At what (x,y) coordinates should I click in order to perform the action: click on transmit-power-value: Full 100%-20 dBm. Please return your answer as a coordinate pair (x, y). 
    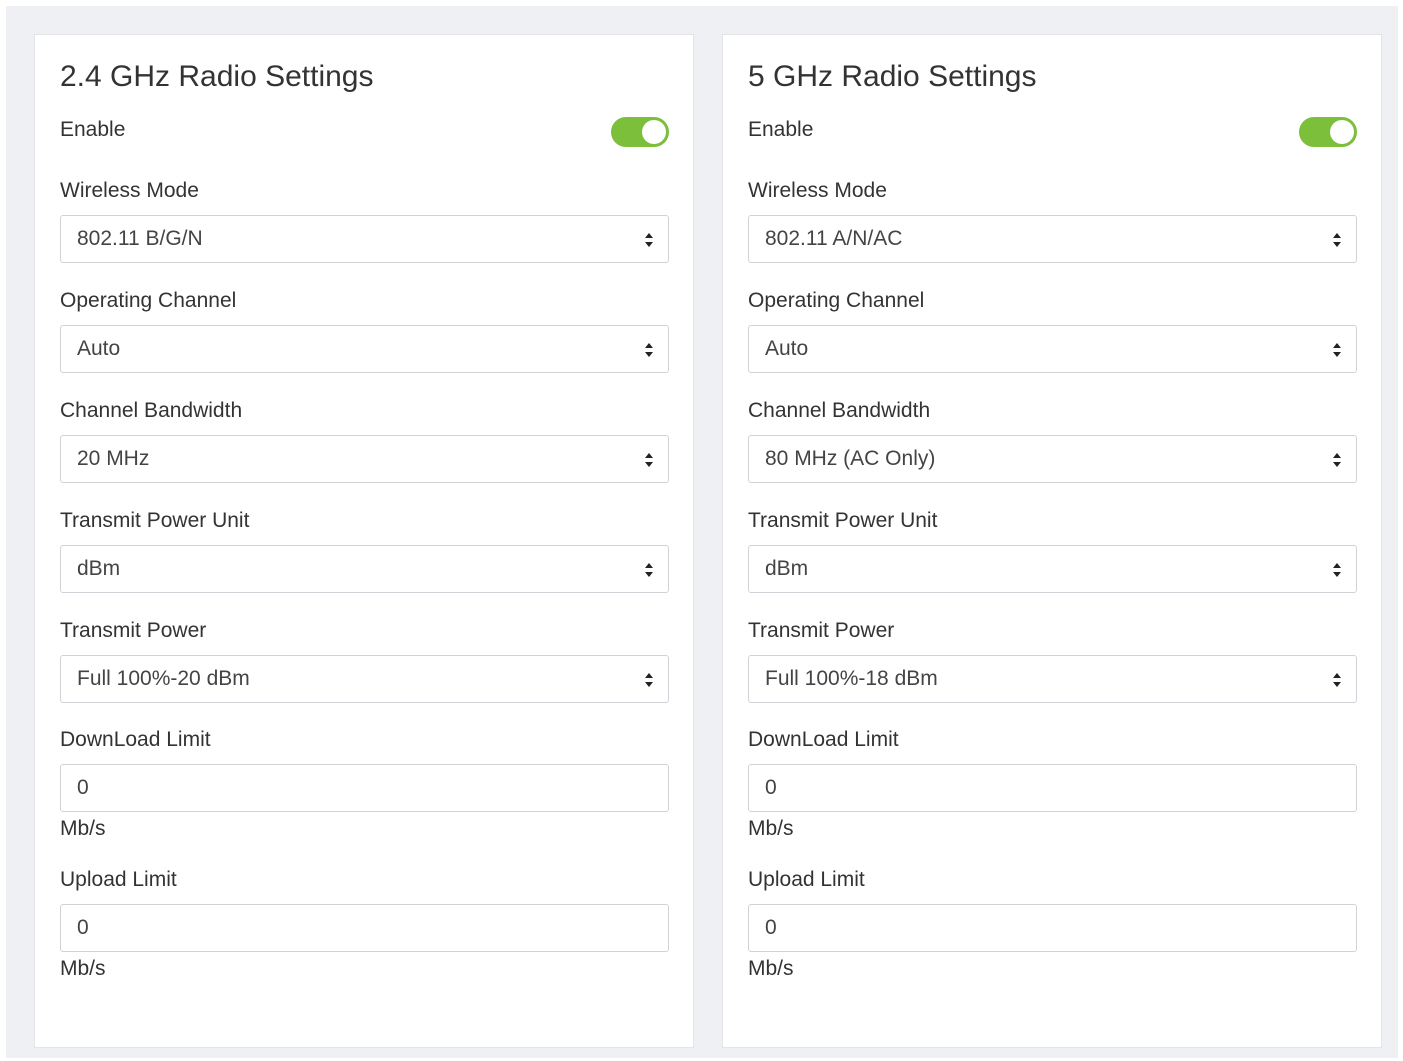
    Looking at the image, I should click on (163, 678).